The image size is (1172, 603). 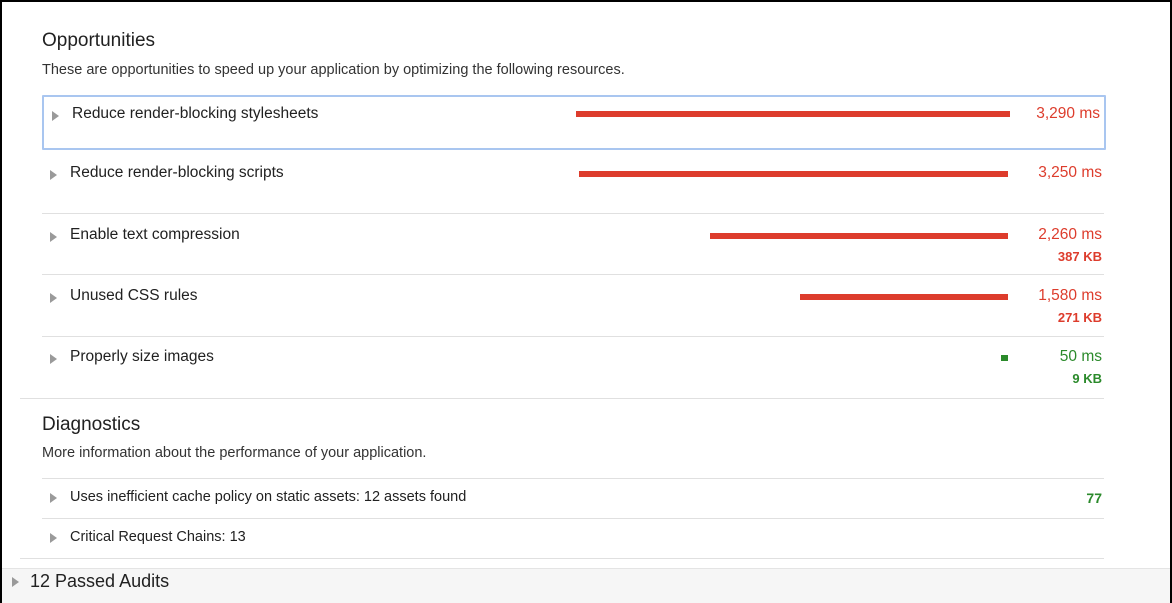 I want to click on opportunity-size: 387 KB, so click(x=1079, y=256).